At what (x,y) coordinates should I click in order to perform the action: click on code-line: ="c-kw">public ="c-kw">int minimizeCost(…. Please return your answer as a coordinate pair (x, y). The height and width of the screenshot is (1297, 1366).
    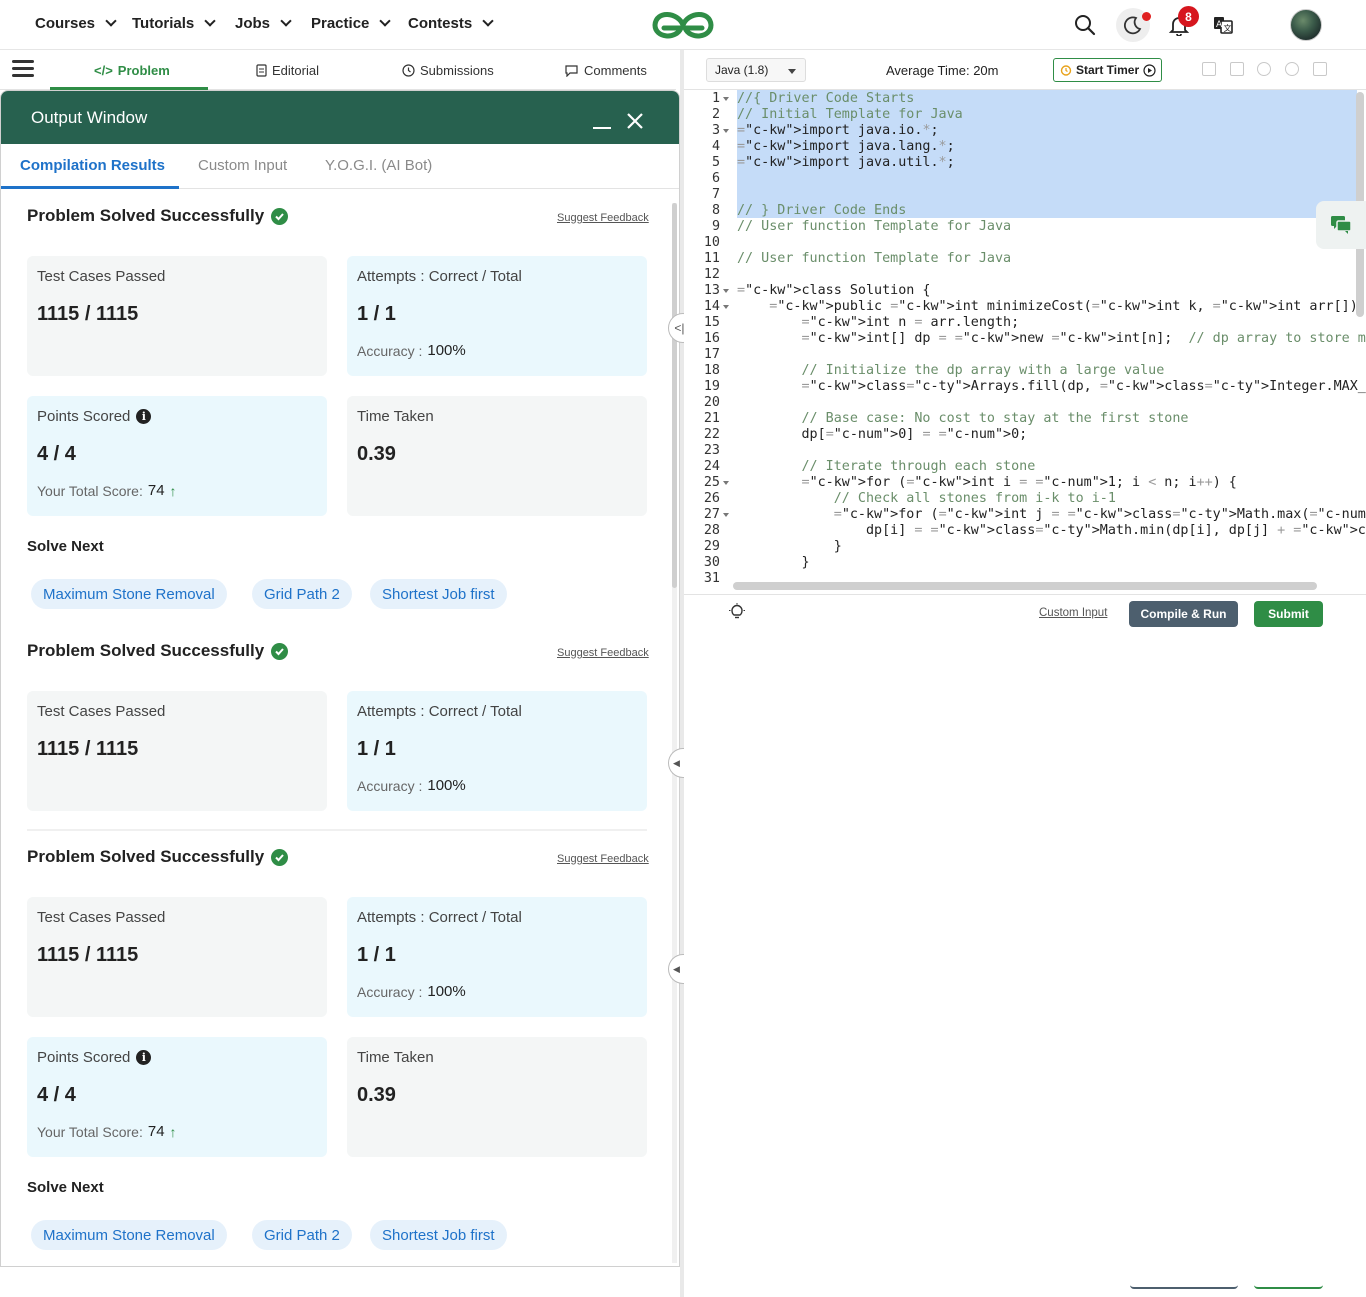
    Looking at the image, I should click on (1051, 307).